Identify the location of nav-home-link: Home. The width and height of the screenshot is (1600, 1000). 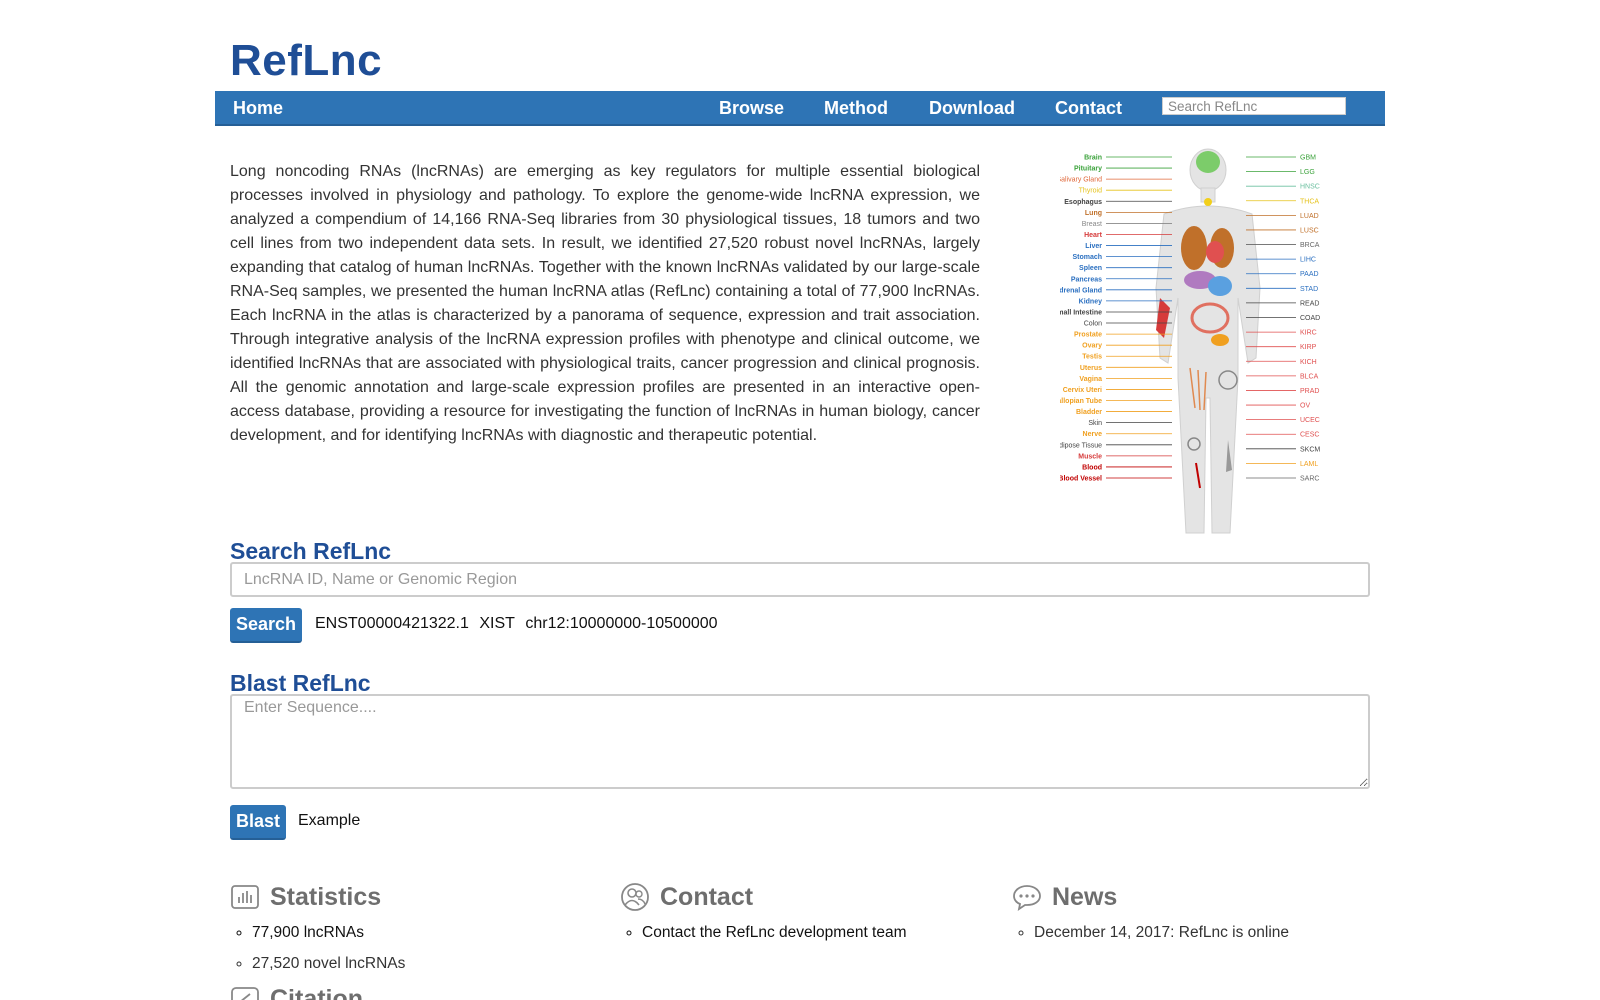
(258, 108).